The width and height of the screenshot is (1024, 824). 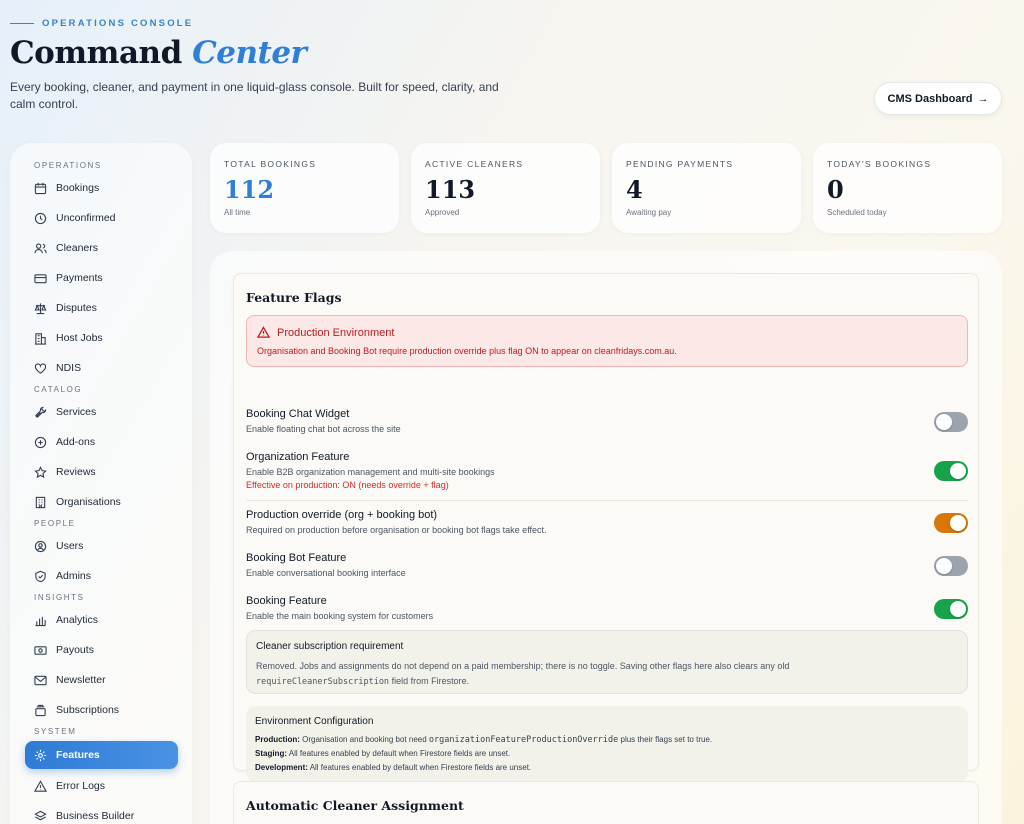 What do you see at coordinates (101, 248) in the screenshot?
I see `sidebar-item-cleaners: Cleaners` at bounding box center [101, 248].